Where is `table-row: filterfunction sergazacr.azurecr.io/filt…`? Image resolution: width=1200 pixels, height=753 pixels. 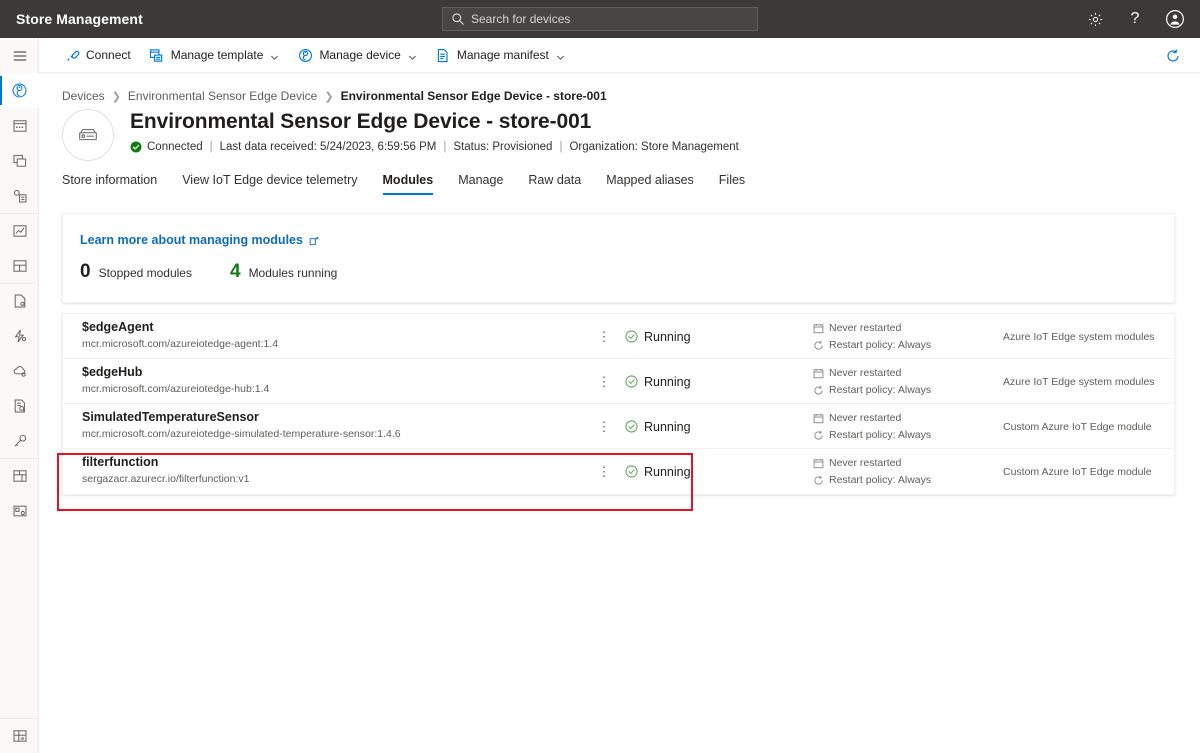
table-row: filterfunction sergazacr.azurecr.io/filt… is located at coordinates (618, 471).